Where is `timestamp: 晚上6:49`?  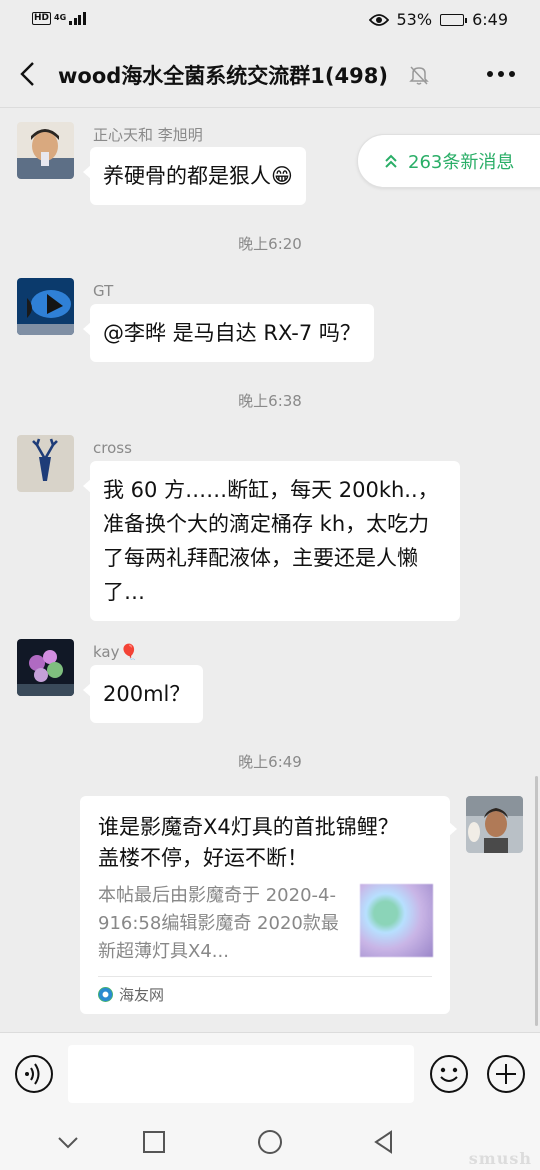 timestamp: 晚上6:49 is located at coordinates (270, 762).